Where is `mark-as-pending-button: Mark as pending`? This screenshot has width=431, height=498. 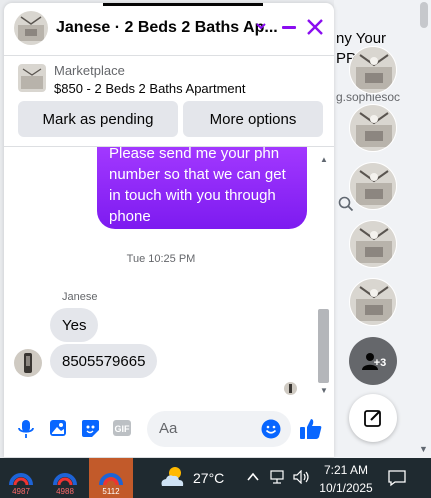
mark-as-pending-button: Mark as pending is located at coordinates (98, 119).